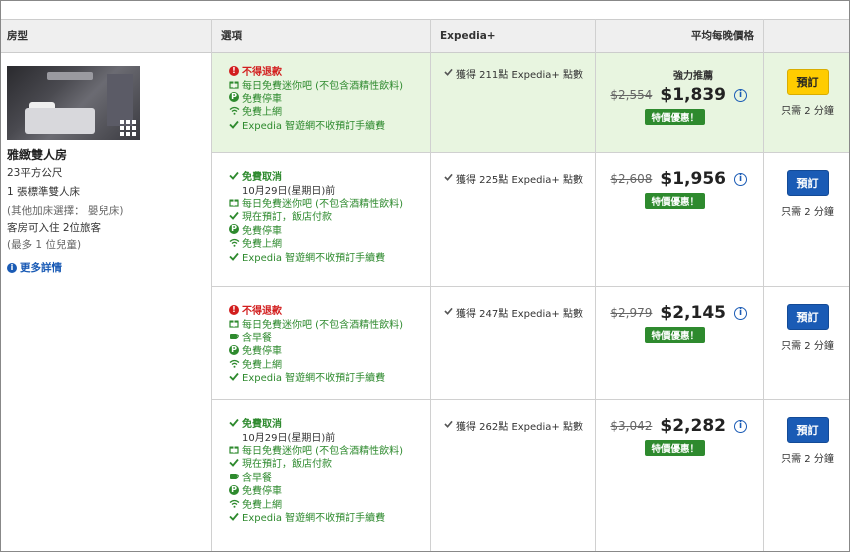  Describe the element at coordinates (65, 211) in the screenshot. I see `room-extra-bed: (其他加床選擇： 嬰兒床)` at that location.